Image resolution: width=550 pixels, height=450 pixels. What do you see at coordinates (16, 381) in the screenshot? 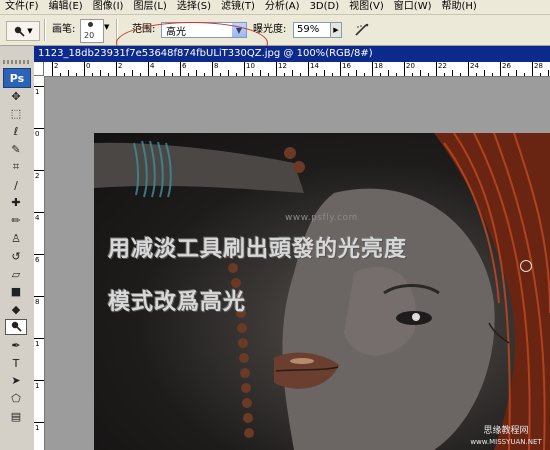
I see `path-selection-tool: ➤` at bounding box center [16, 381].